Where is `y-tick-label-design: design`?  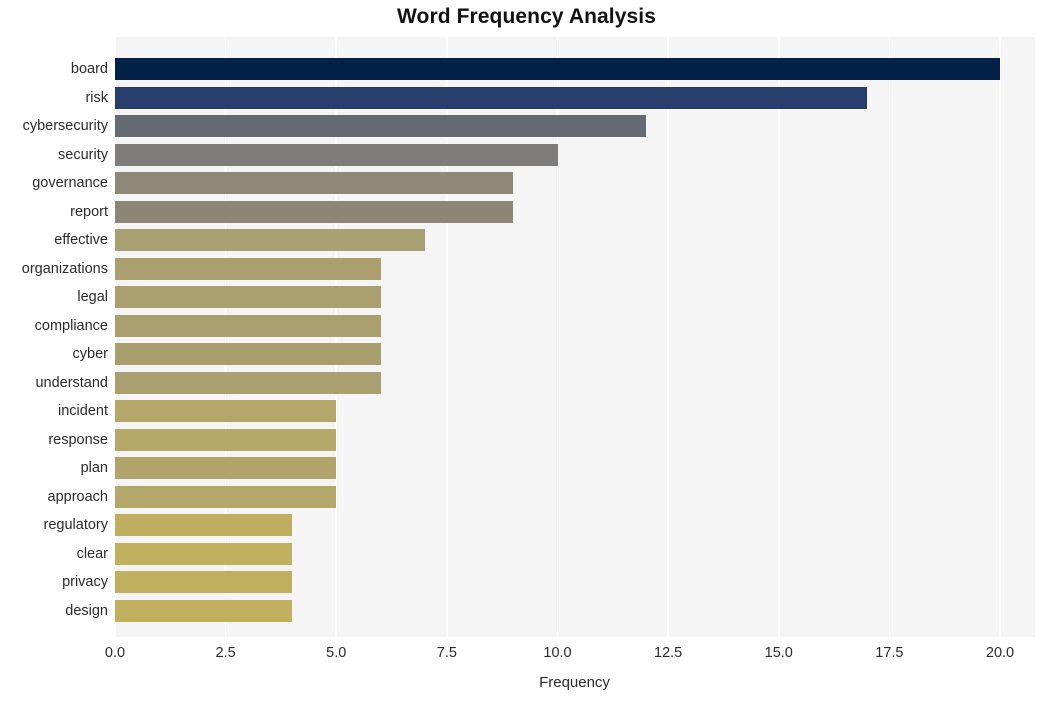
y-tick-label-design: design is located at coordinates (86, 610).